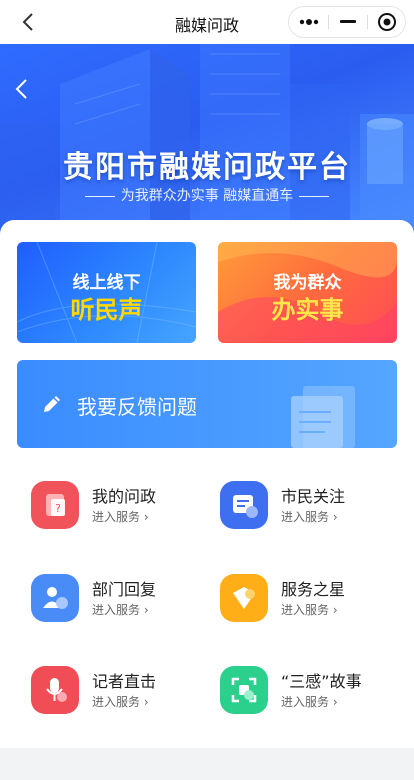 This screenshot has height=780, width=414. Describe the element at coordinates (52, 404) in the screenshot. I see `pencil-icon` at that location.